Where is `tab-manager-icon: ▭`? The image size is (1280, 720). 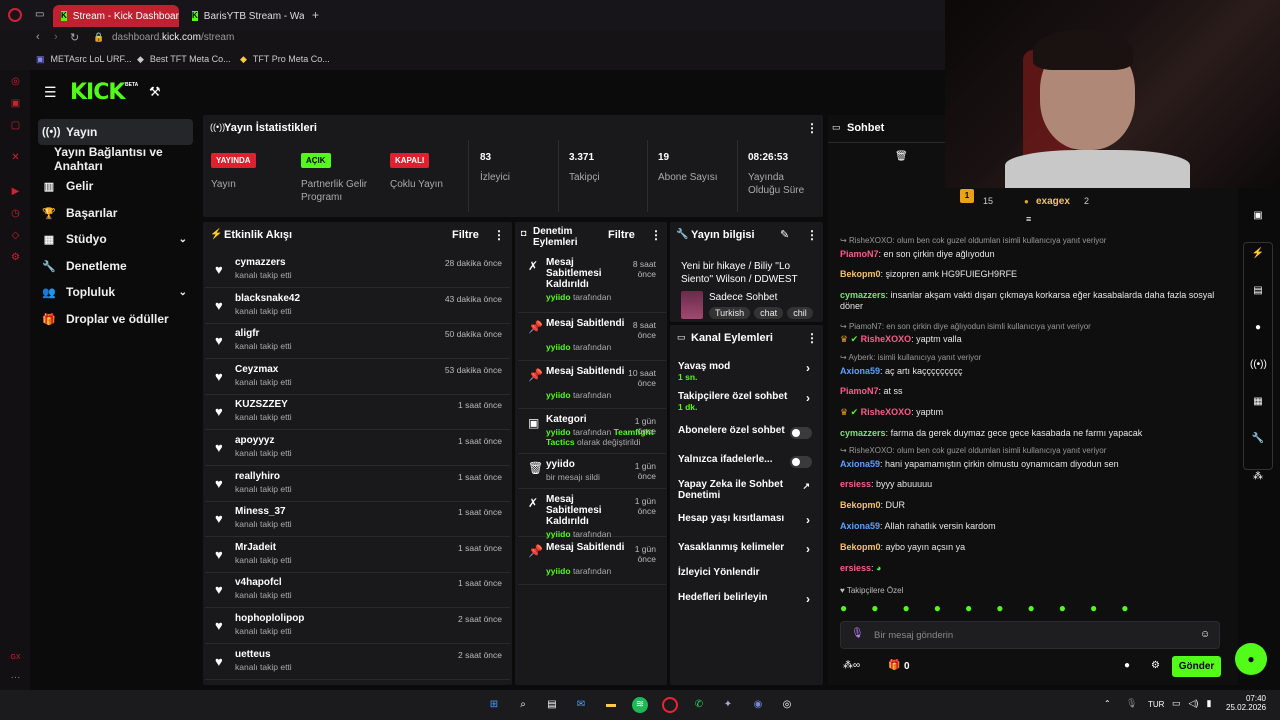 tab-manager-icon: ▭ is located at coordinates (39, 14).